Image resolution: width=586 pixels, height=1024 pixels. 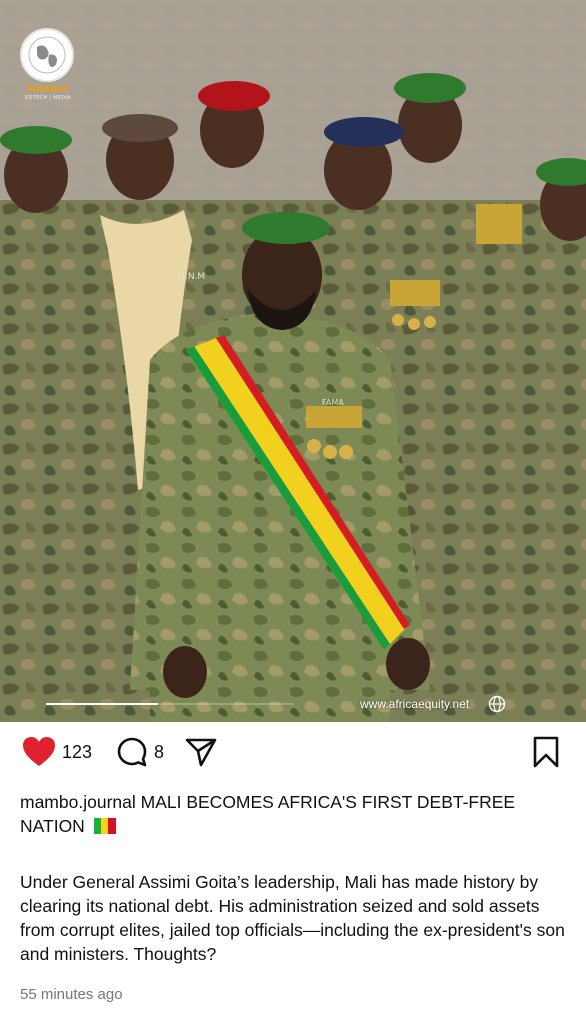 I want to click on like-button: 123, so click(x=57, y=752).